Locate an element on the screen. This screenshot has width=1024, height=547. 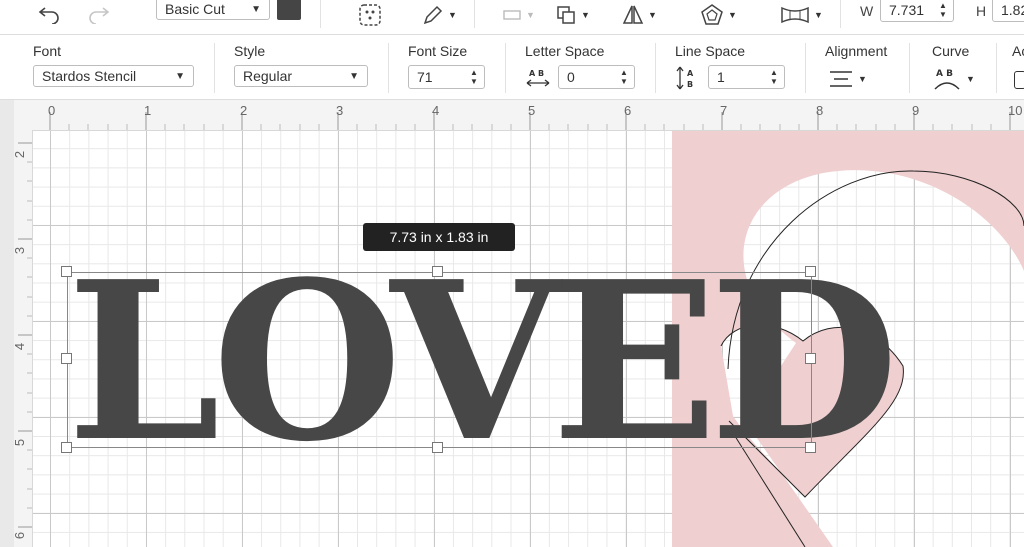
ruler-label: 7 is located at coordinates (724, 110).